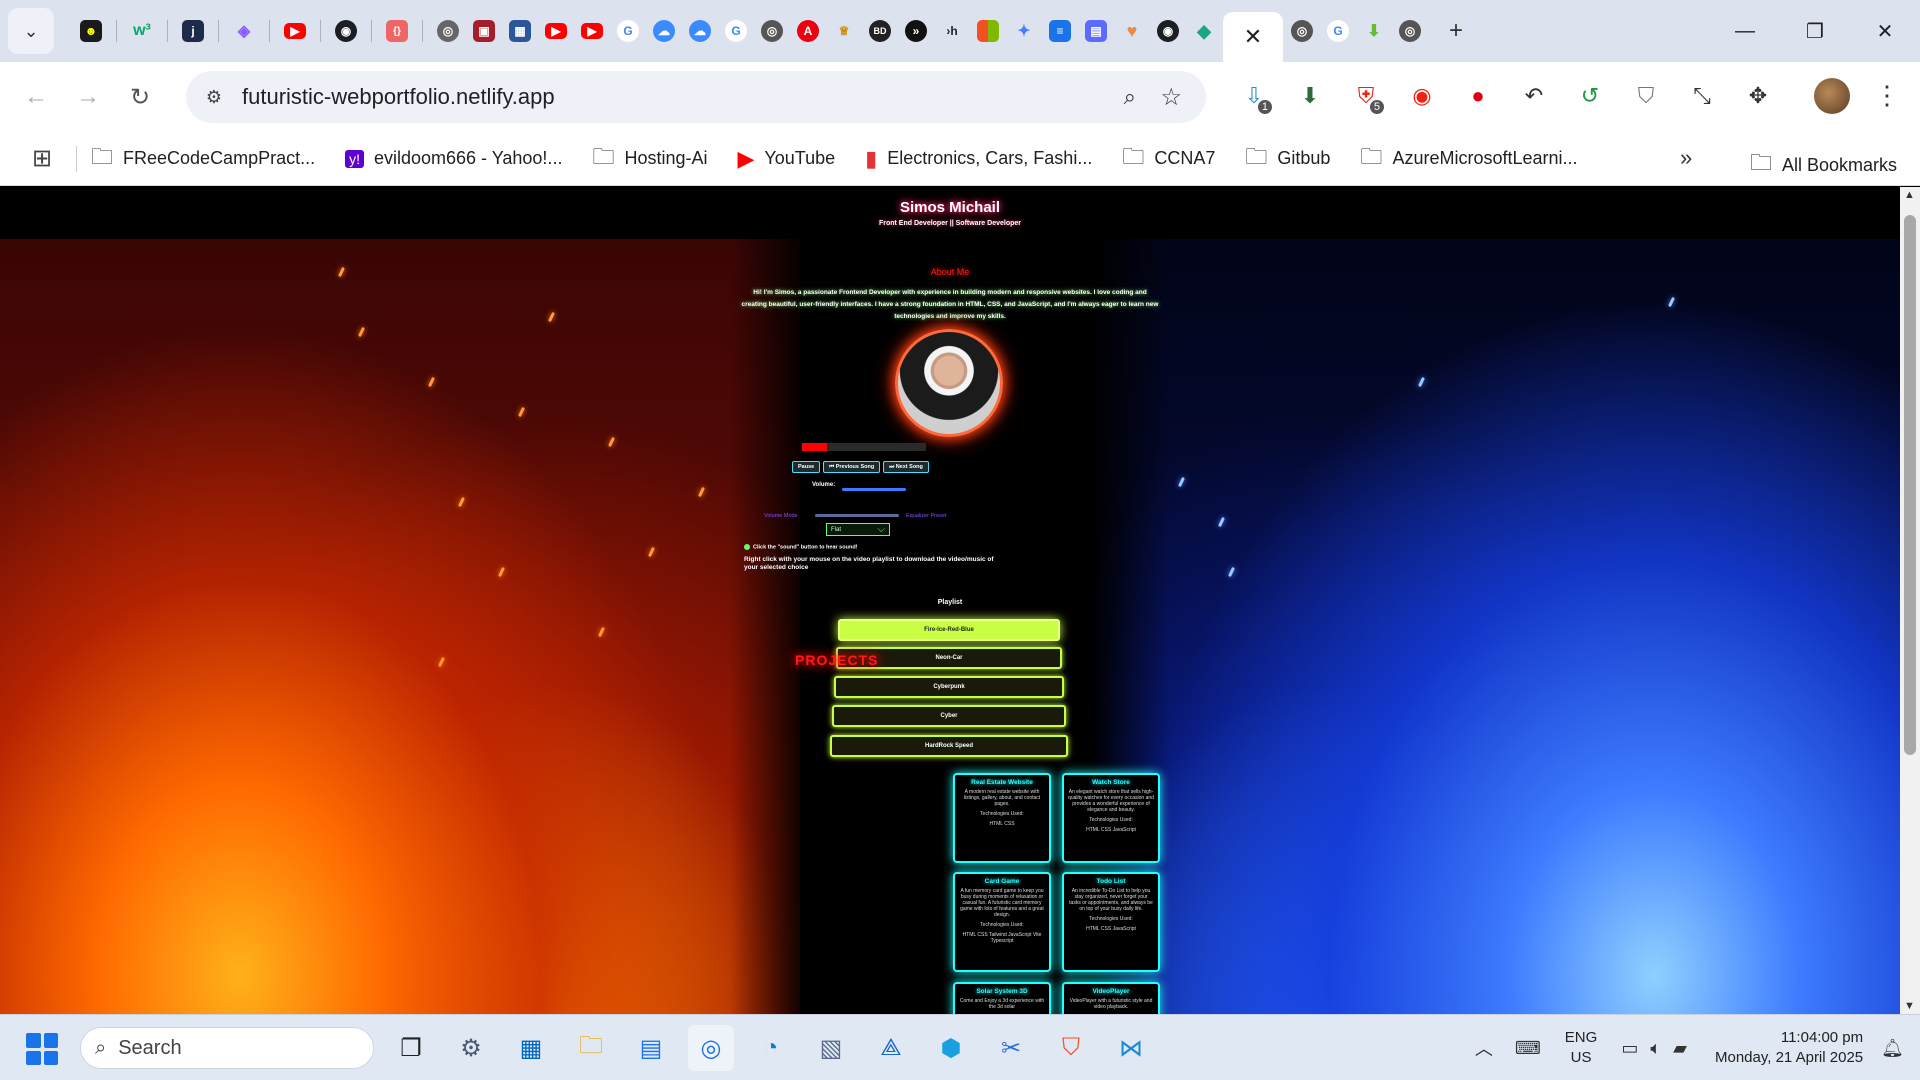 The image size is (1920, 1080). Describe the element at coordinates (949, 687) in the screenshot. I see `playlist-item: Cyberpunk` at that location.